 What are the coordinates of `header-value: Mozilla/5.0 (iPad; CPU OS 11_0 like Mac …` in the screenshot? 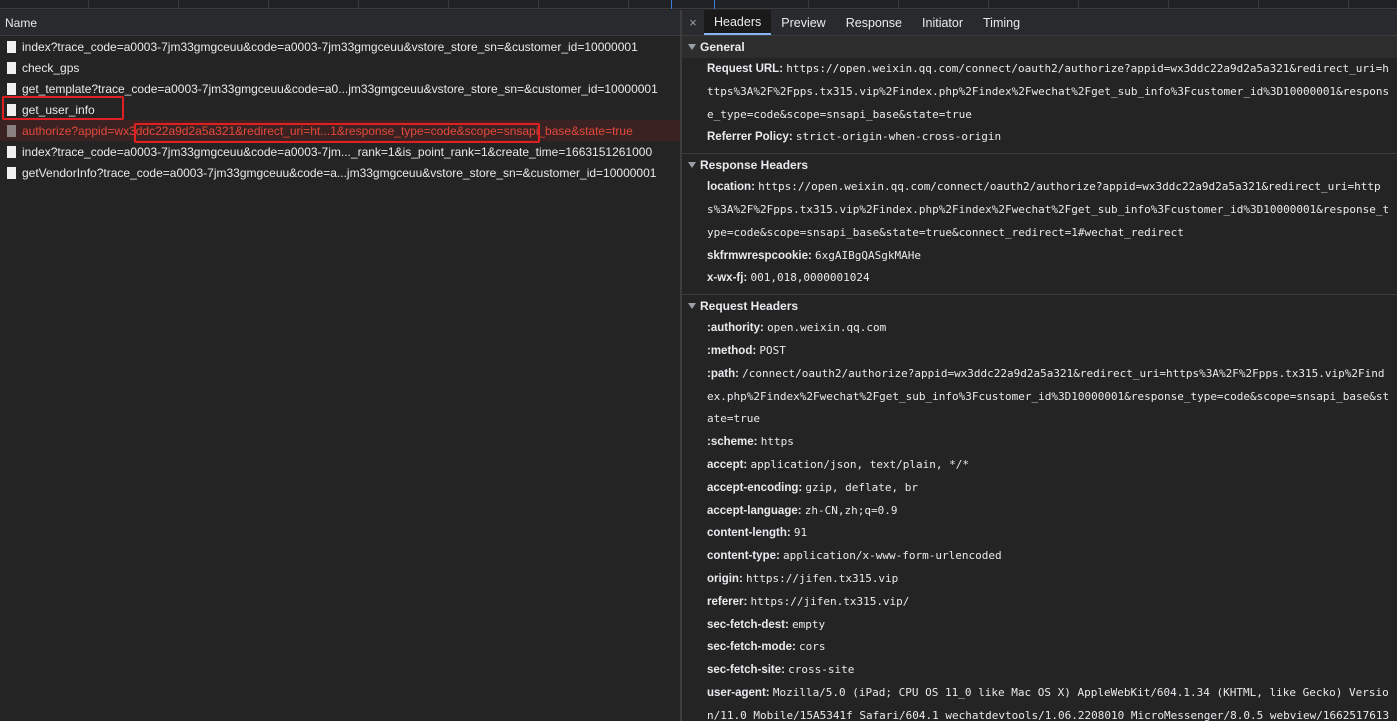 It's located at (1048, 703).